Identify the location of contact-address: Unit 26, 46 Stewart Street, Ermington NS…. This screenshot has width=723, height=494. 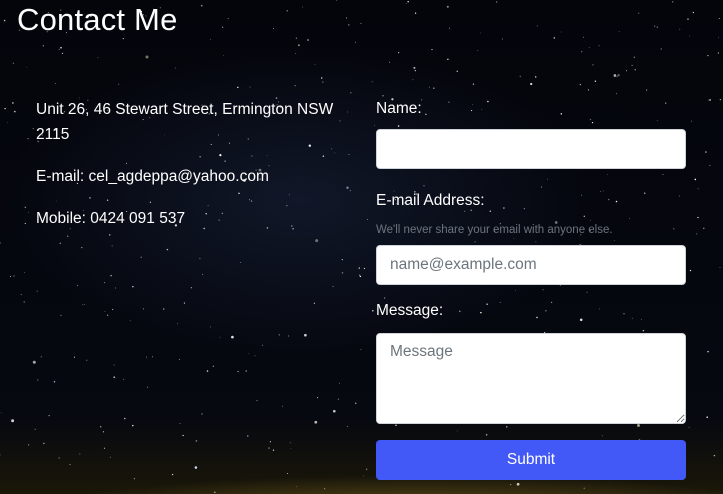
(185, 122).